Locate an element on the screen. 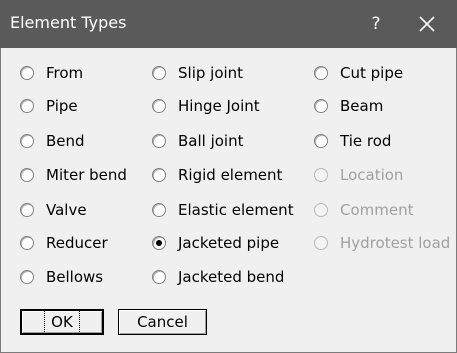  radio-reducer: Reducer is located at coordinates (64, 243).